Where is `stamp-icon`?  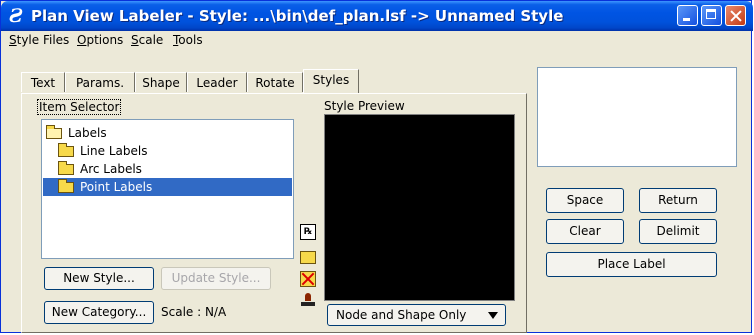
stamp-icon is located at coordinates (308, 300).